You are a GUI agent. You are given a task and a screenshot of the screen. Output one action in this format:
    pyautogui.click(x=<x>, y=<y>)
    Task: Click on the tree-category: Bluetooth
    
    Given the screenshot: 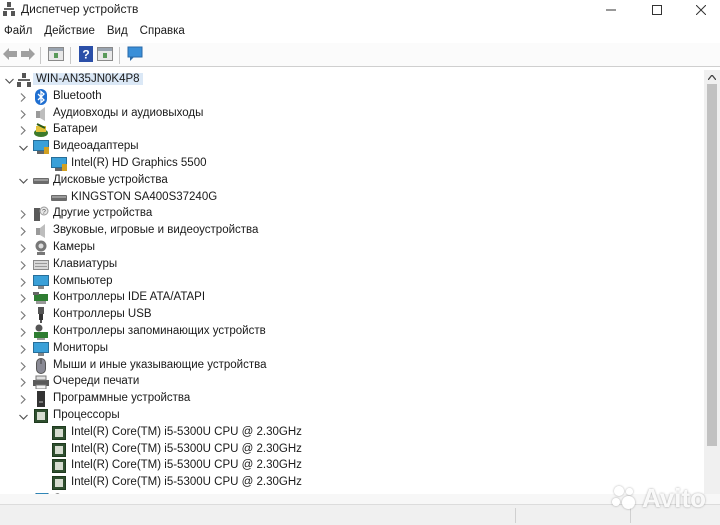 What is the action you would take?
    pyautogui.click(x=350, y=97)
    